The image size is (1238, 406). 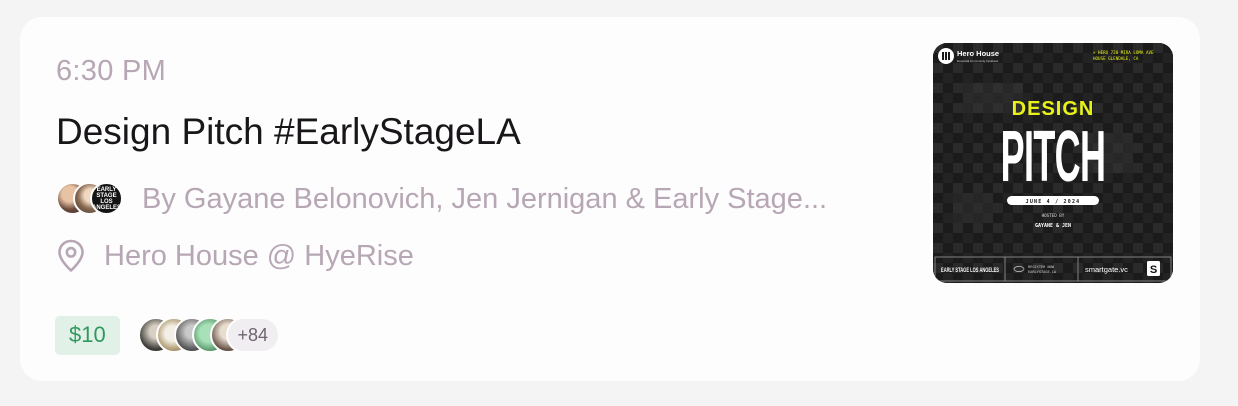 I want to click on host-avatars: EARLY STAGE LOS ANGELES, so click(x=92, y=199).